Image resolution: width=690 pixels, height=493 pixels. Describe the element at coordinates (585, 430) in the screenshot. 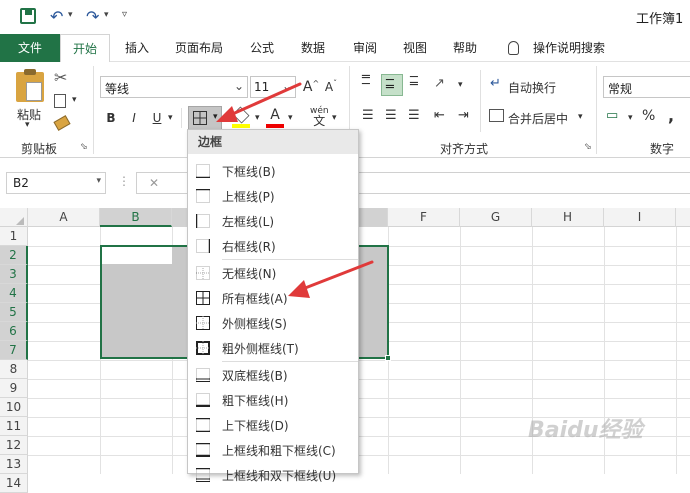

I see `watermark: Baidu经验` at that location.